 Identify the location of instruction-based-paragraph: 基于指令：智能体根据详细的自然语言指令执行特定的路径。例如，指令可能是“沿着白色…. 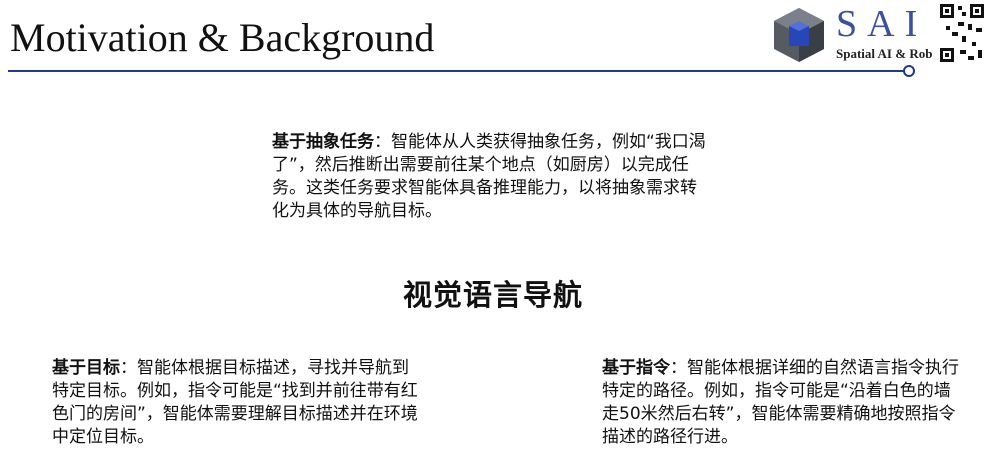
(784, 403).